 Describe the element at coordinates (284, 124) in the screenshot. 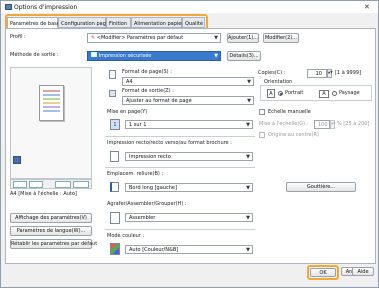

I see `scale-label: Mise à l'échelle(G) :` at that location.